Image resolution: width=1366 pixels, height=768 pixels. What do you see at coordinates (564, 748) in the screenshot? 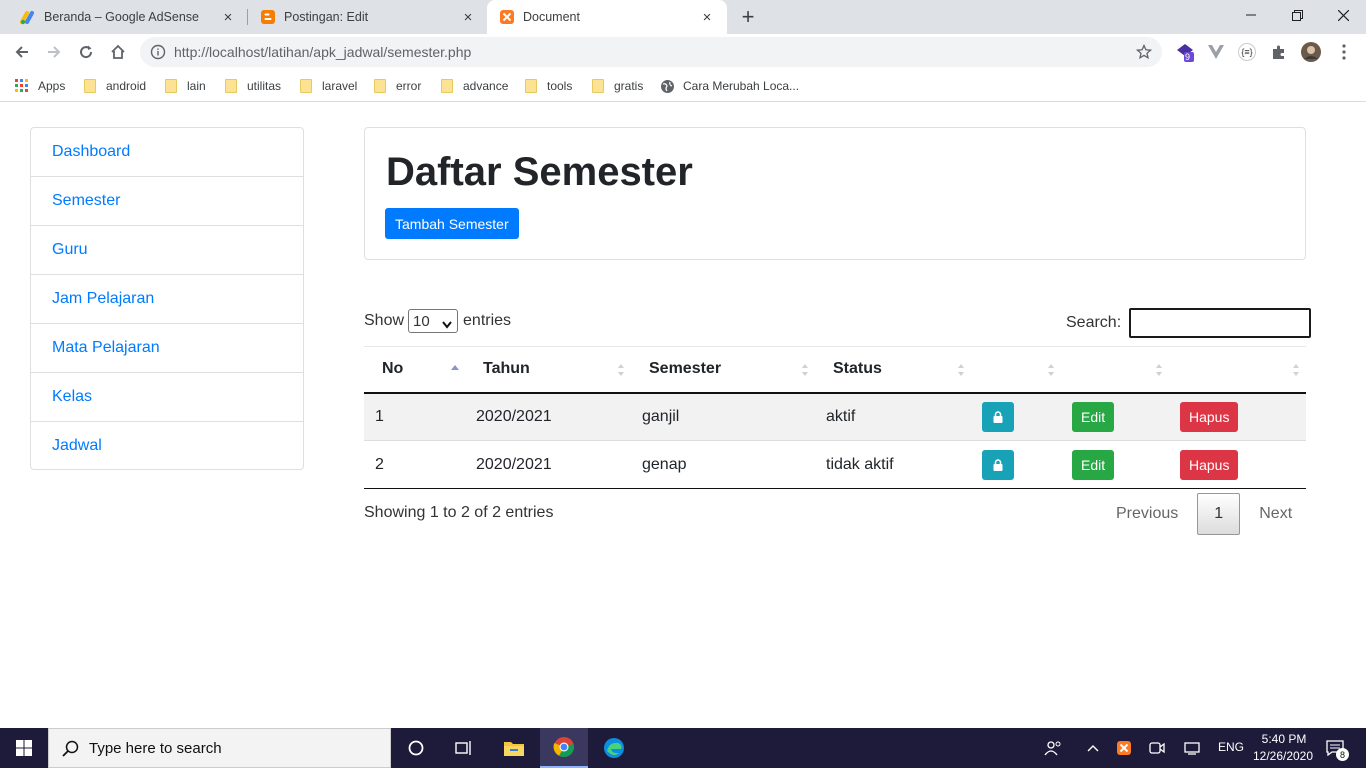
I see `chrome-taskbar-icon` at bounding box center [564, 748].